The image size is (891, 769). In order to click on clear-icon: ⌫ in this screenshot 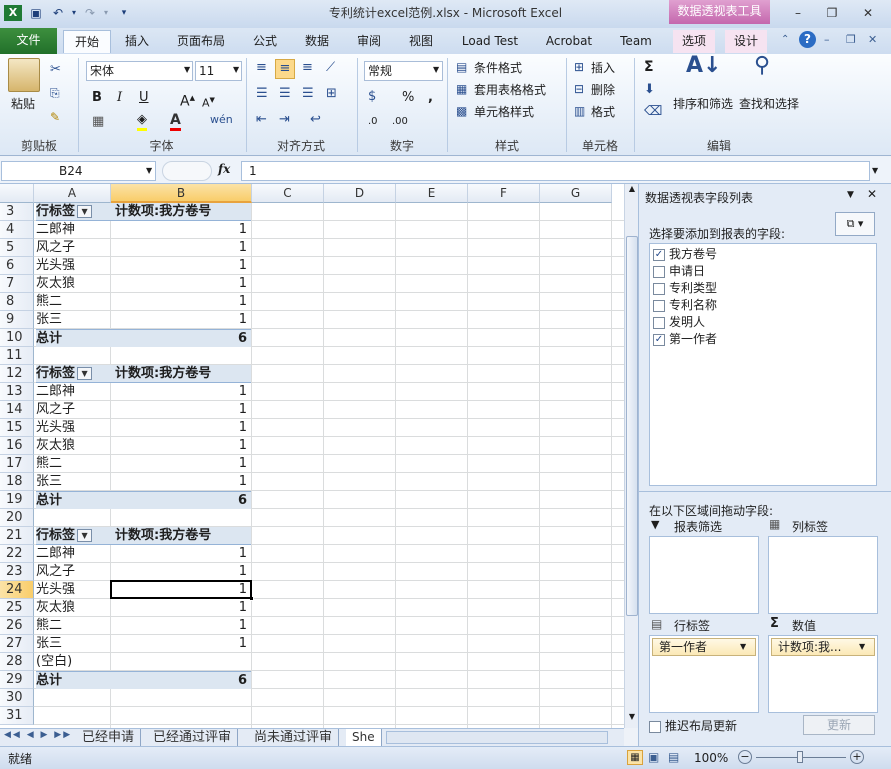, I will do `click(653, 111)`.